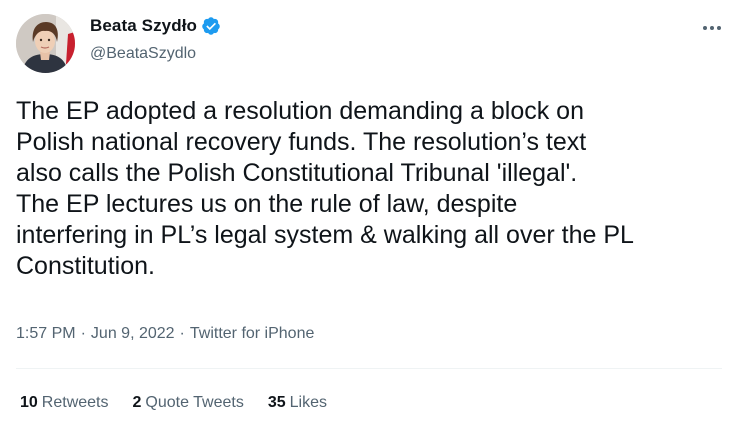  I want to click on author-name-row: Beata Szydło, so click(155, 26).